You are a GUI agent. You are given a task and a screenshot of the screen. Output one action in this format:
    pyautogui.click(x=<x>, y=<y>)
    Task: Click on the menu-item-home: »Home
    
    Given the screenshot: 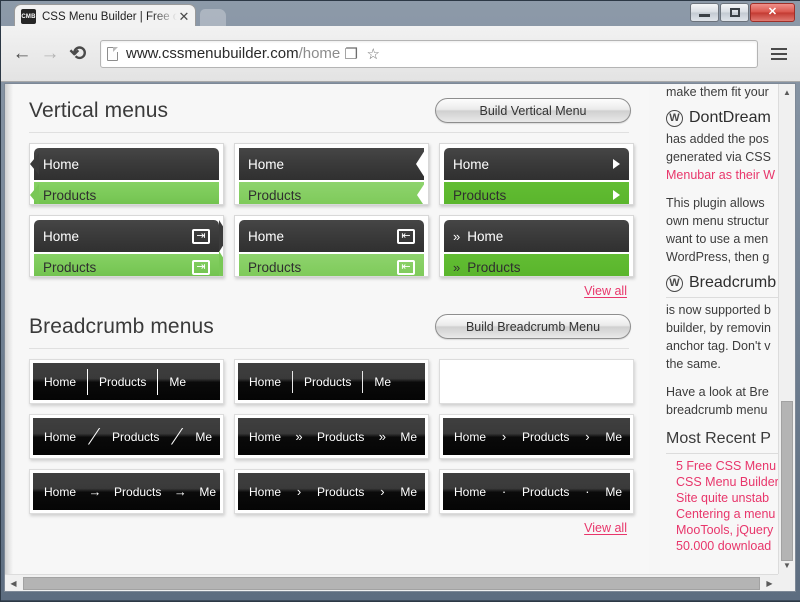 What is the action you would take?
    pyautogui.click(x=536, y=236)
    